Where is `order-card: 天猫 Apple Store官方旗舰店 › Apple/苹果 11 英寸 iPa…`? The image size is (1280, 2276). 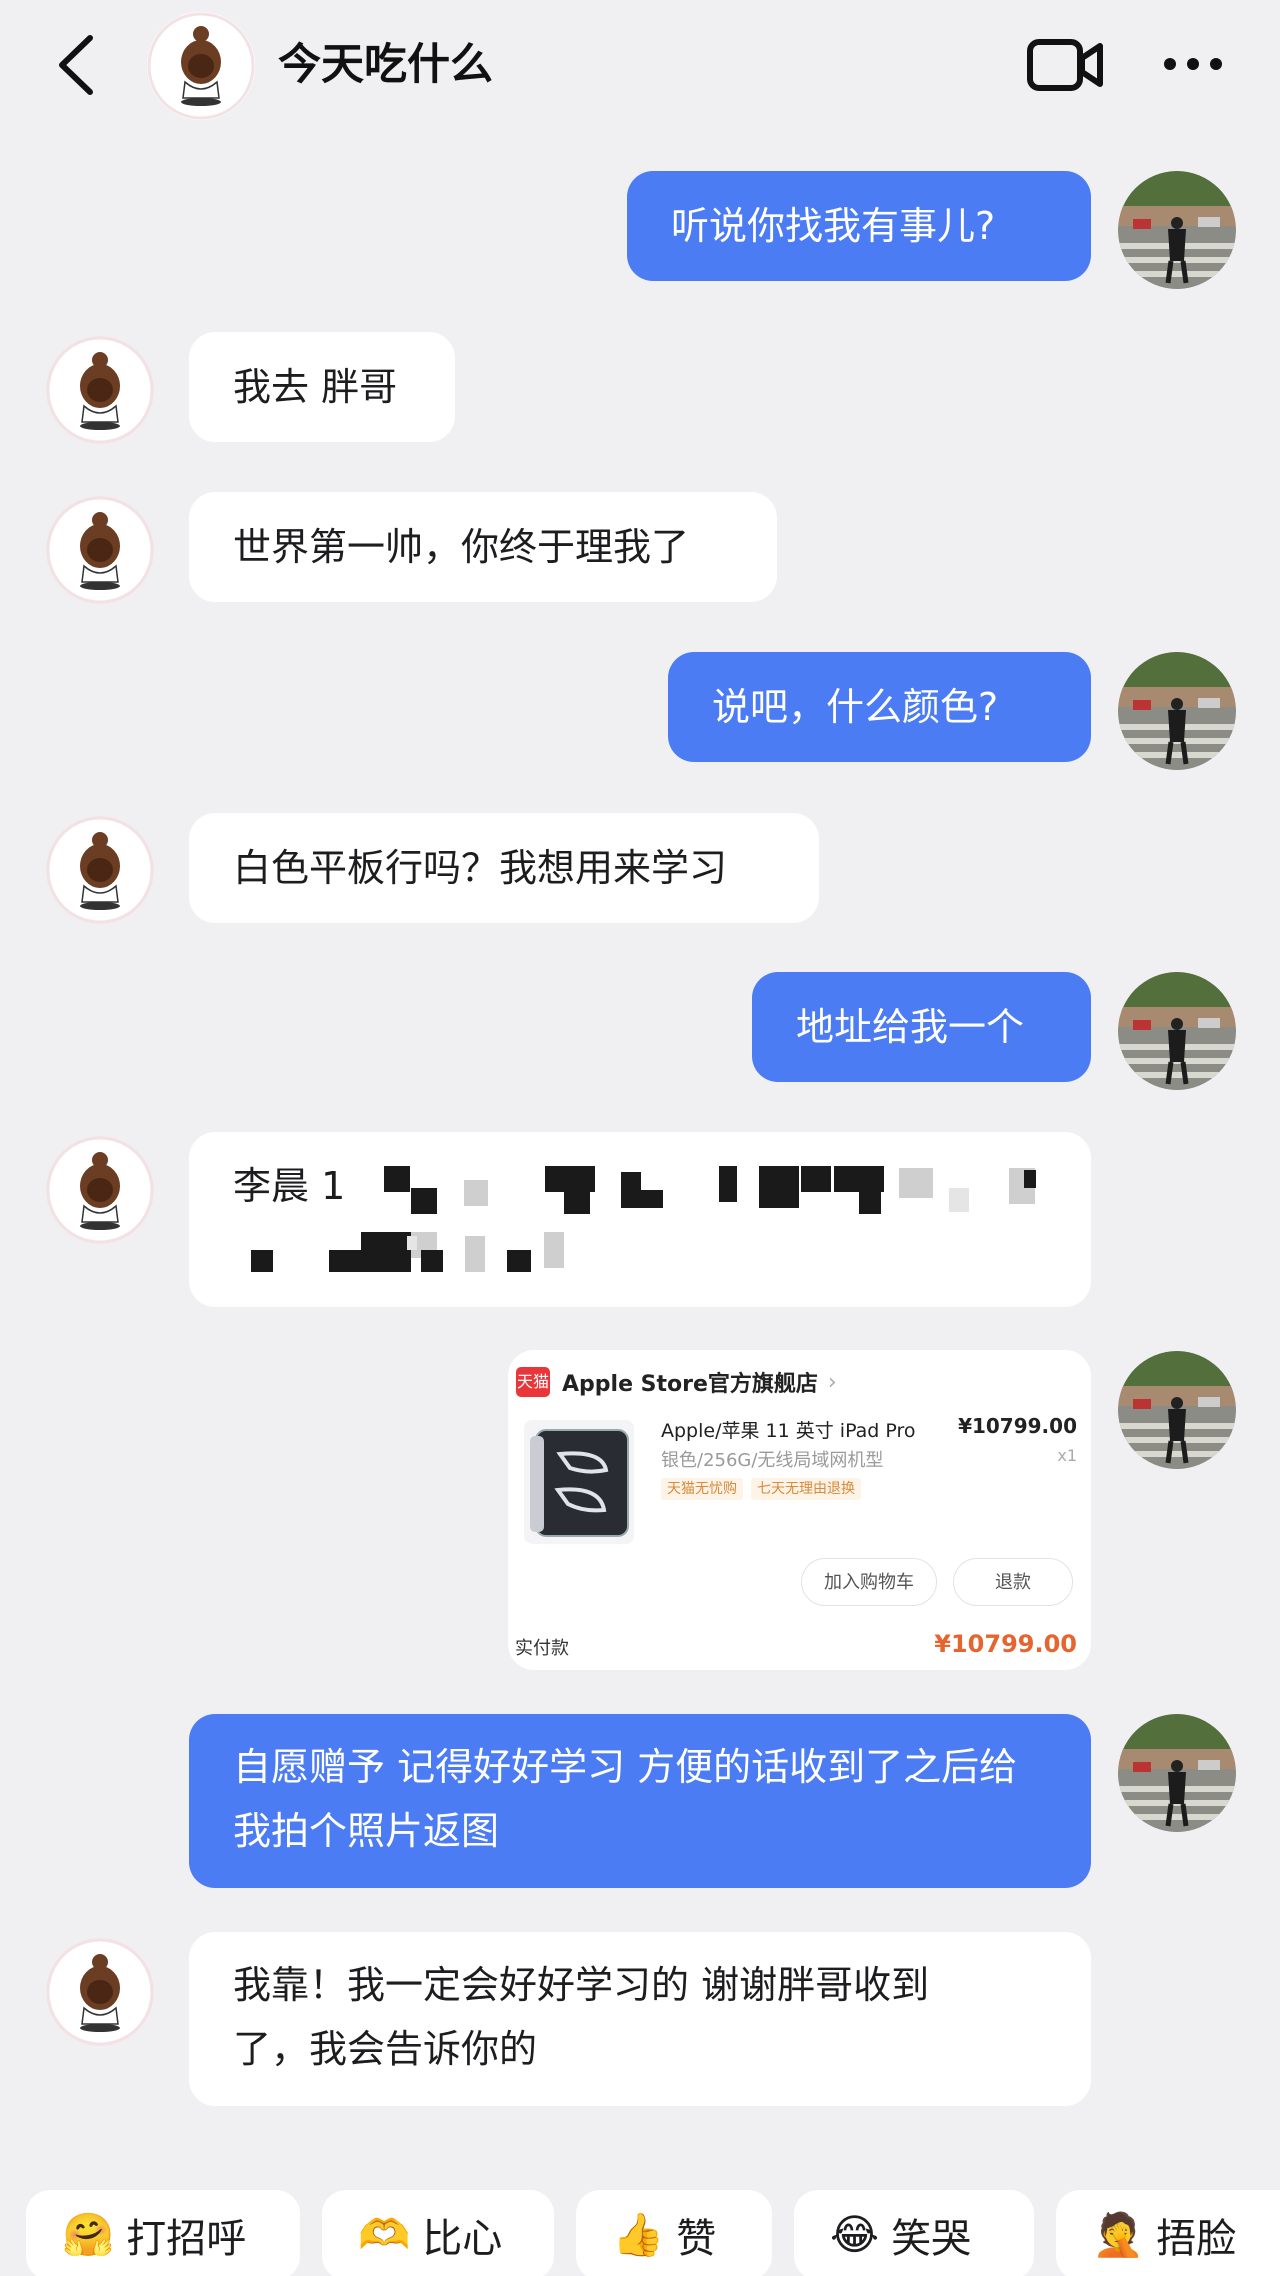
order-card: 天猫 Apple Store官方旗舰店 › Apple/苹果 11 英寸 iPa… is located at coordinates (799, 1510).